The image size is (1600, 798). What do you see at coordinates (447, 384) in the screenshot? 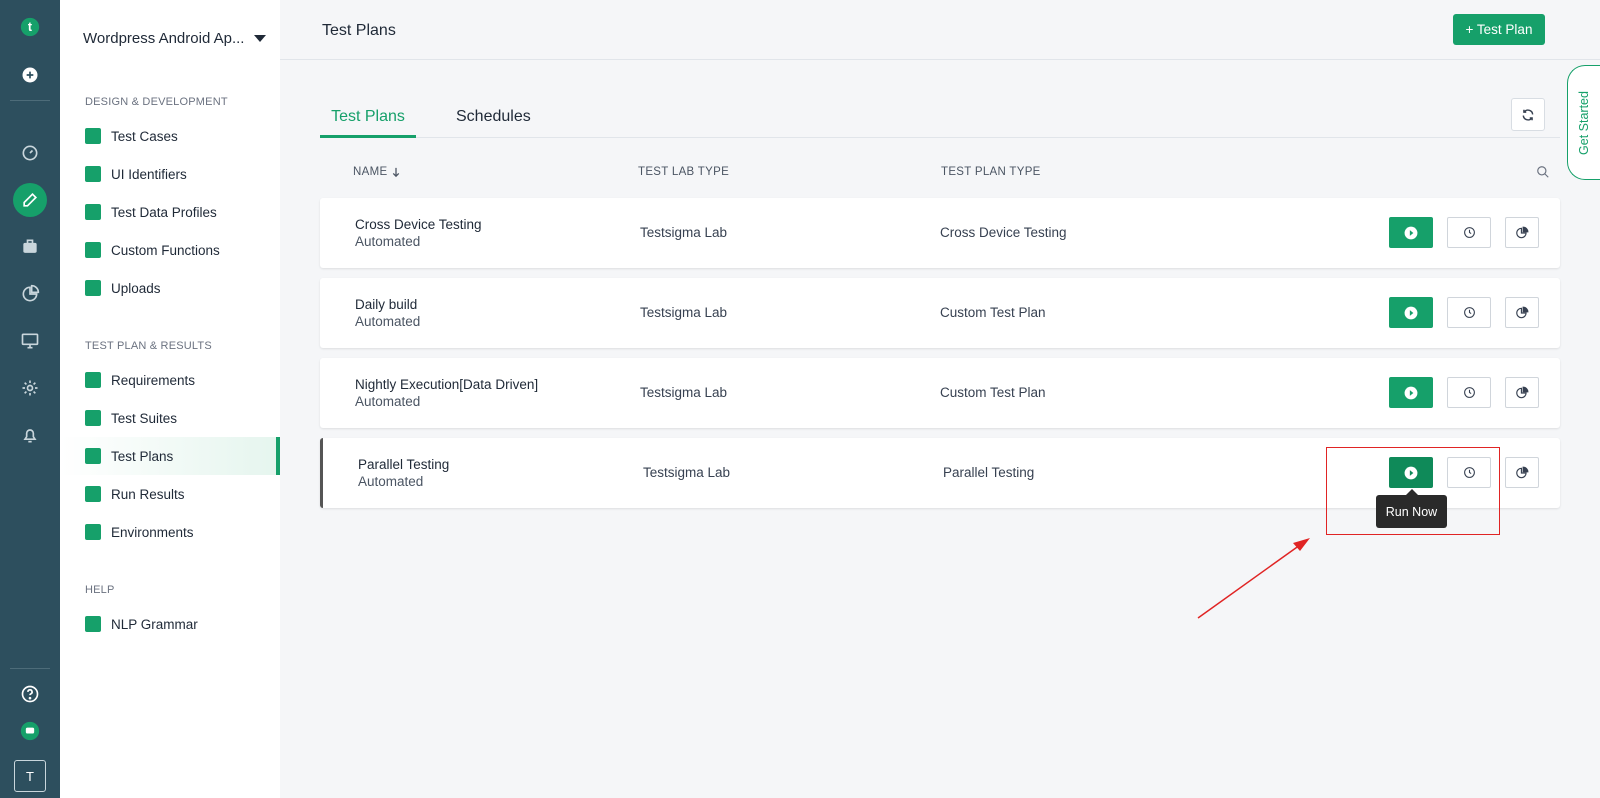
I see `plan-name: Nightly Execution[Data Driven]` at bounding box center [447, 384].